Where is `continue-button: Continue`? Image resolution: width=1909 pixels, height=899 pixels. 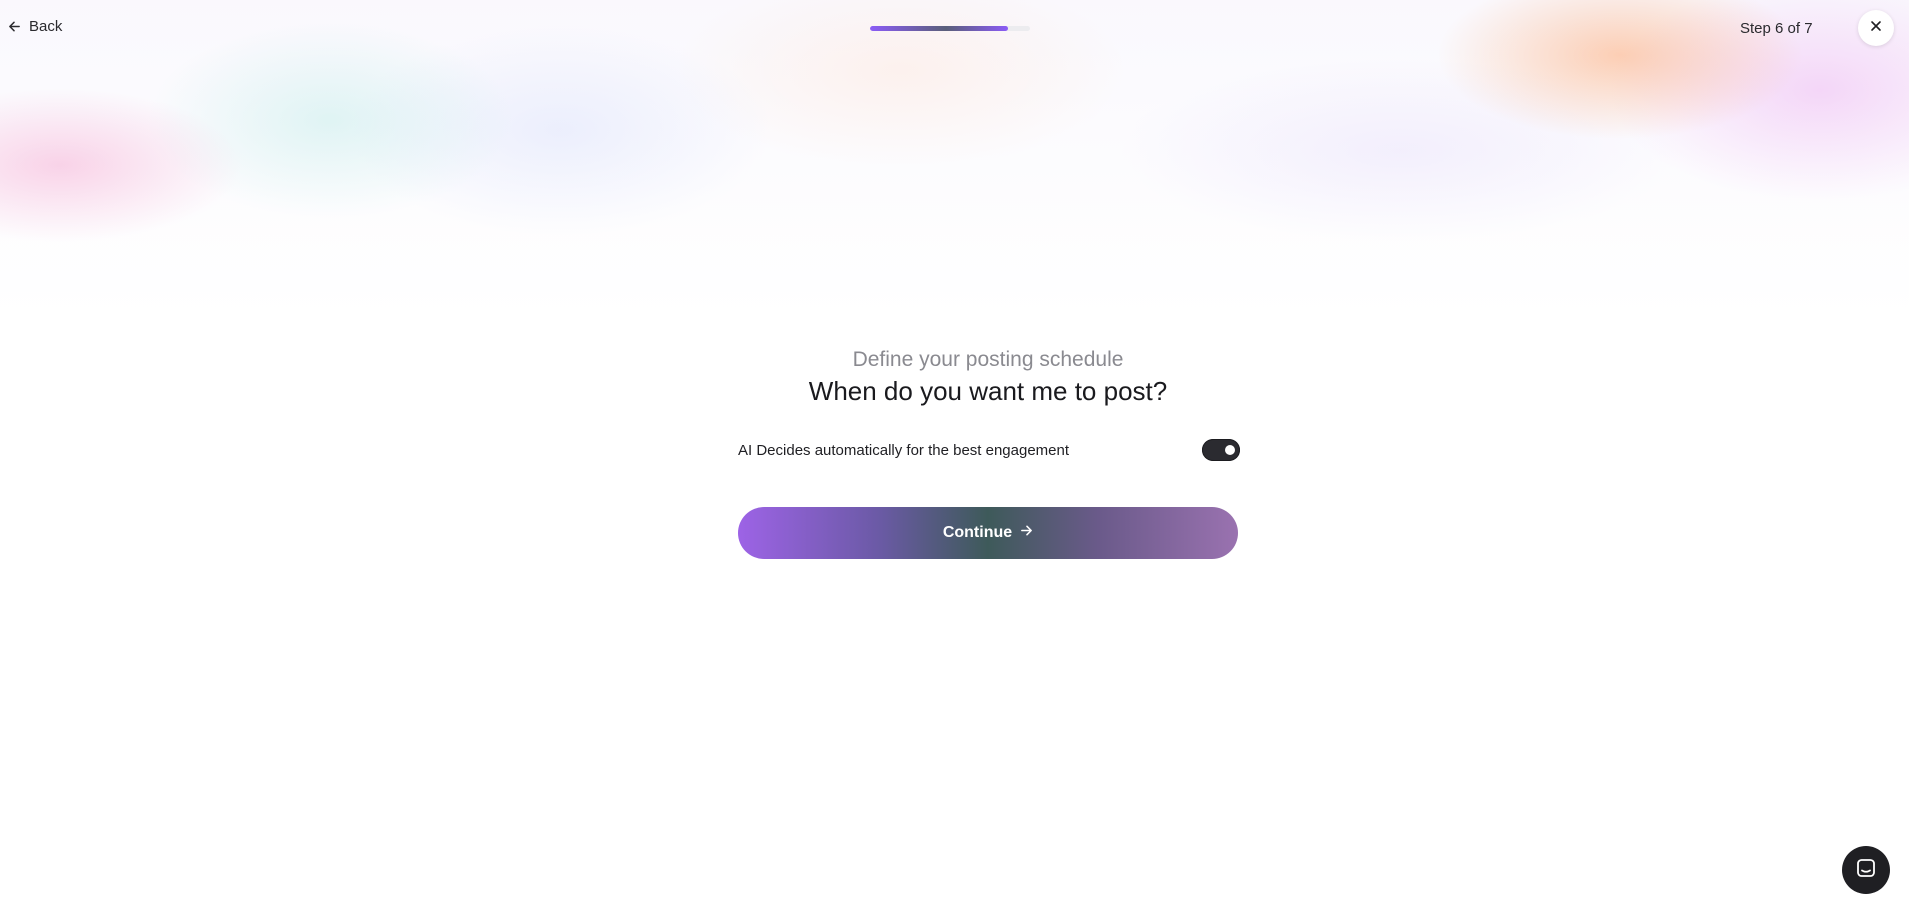
continue-button: Continue is located at coordinates (988, 533).